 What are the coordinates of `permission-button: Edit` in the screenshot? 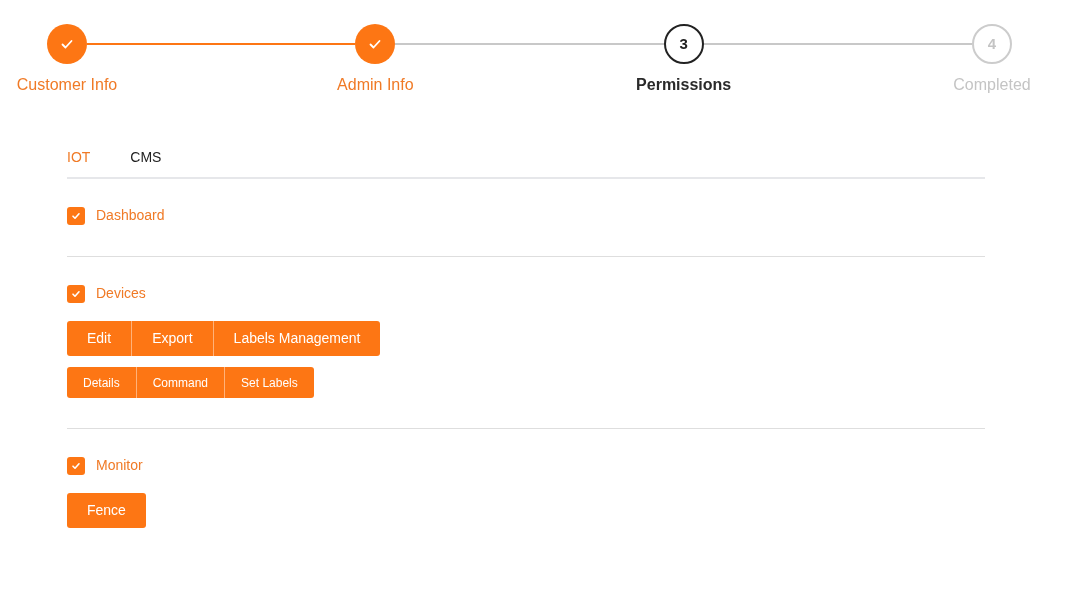 It's located at (99, 338).